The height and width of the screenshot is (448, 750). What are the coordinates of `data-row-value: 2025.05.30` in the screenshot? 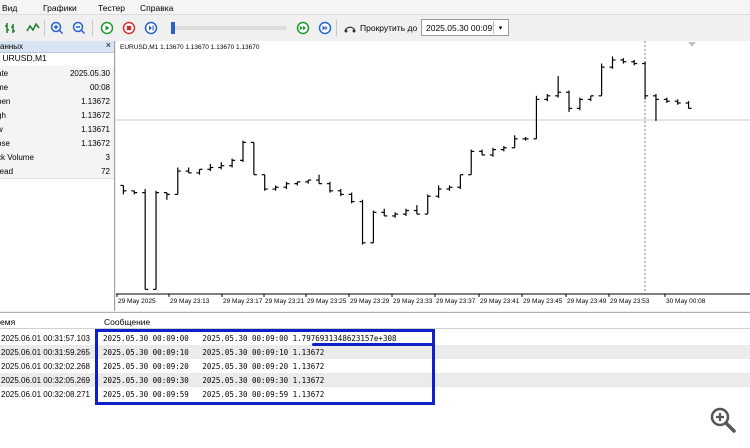 It's located at (89, 73).